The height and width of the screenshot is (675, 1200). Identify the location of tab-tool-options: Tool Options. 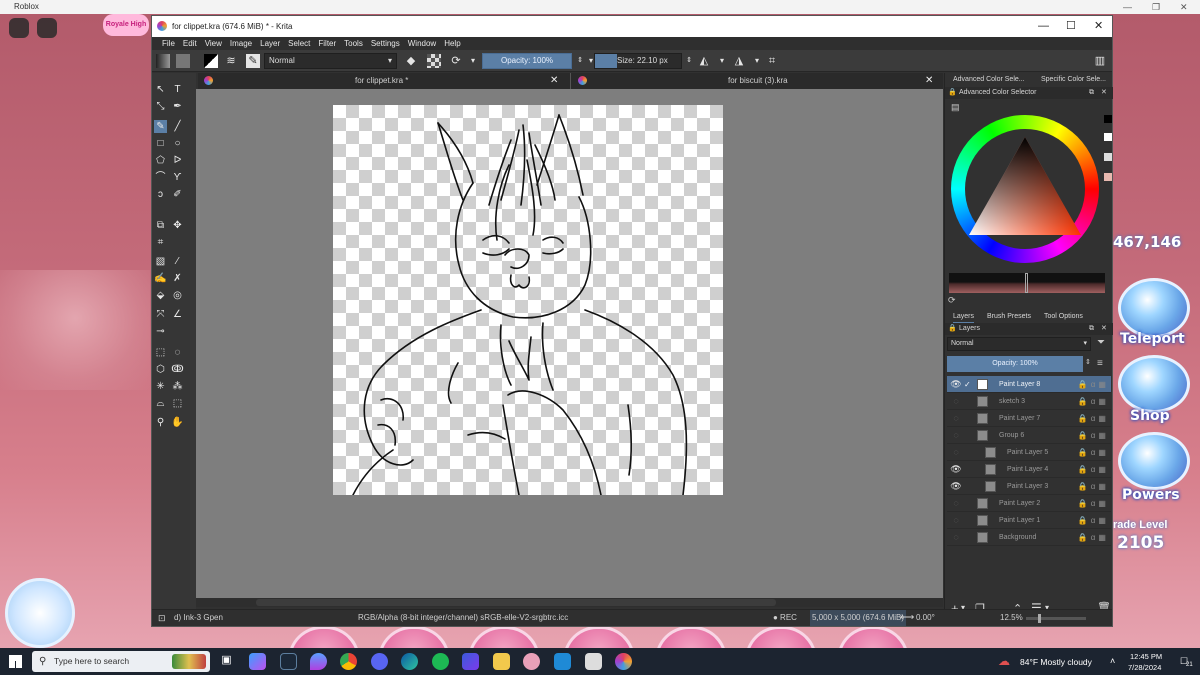
(1063, 317).